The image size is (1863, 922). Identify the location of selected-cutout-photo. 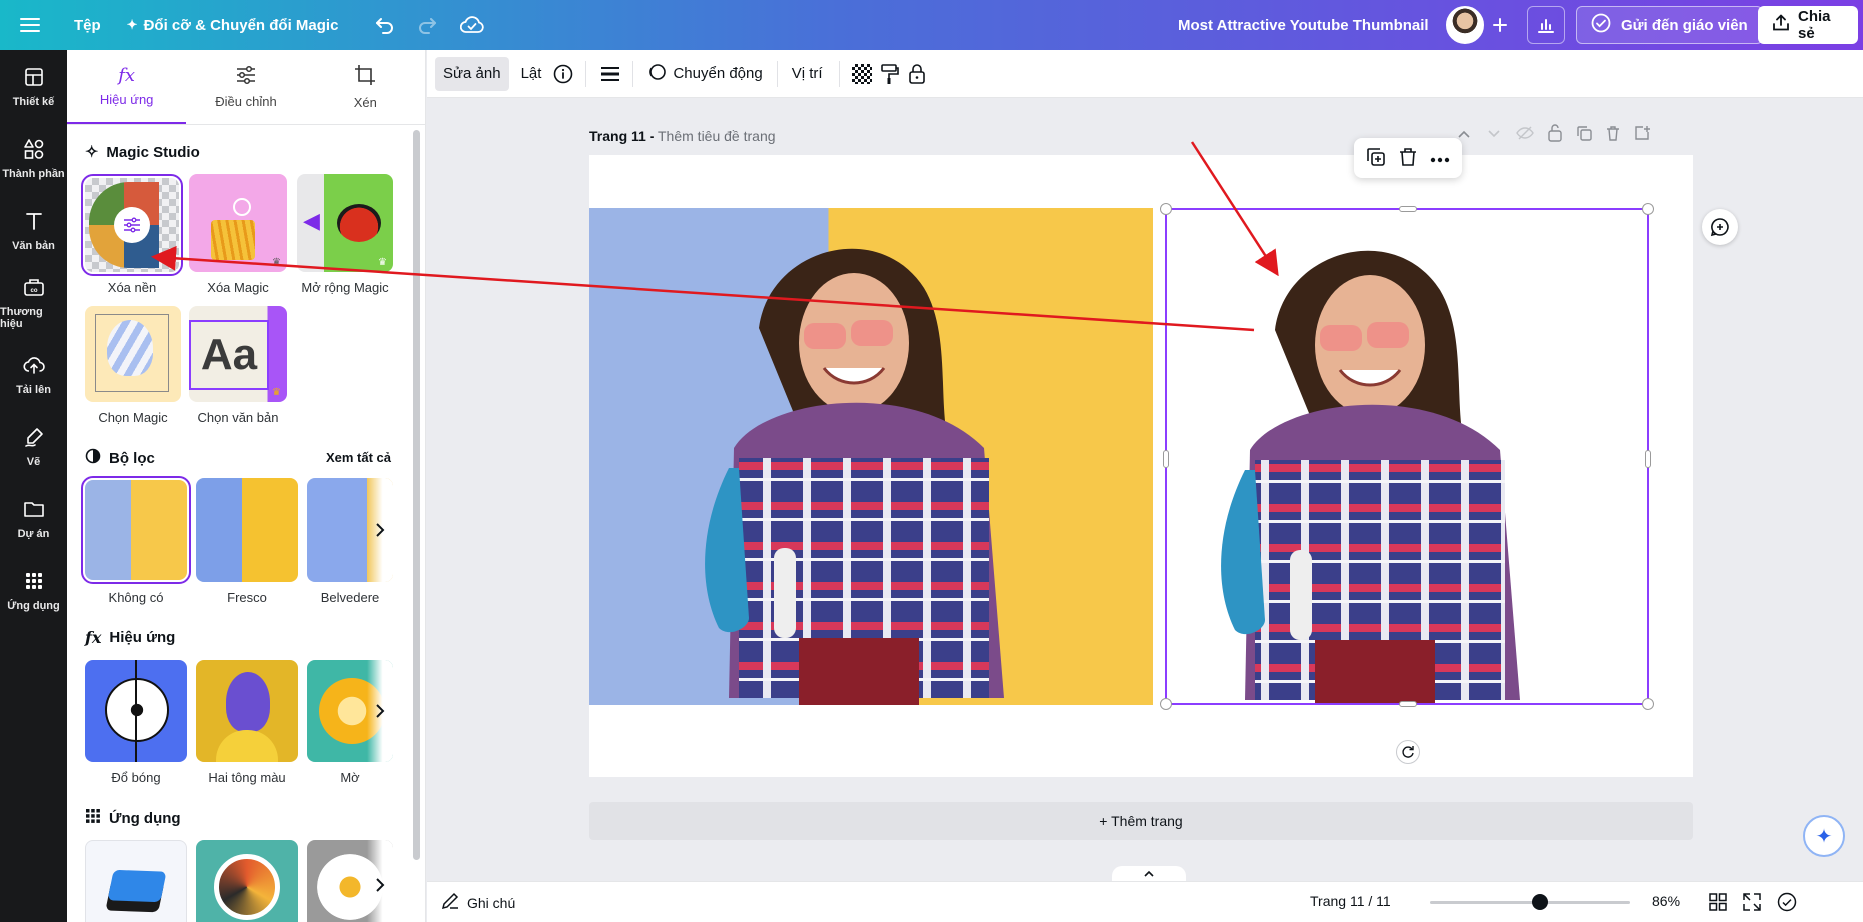
(1407, 456).